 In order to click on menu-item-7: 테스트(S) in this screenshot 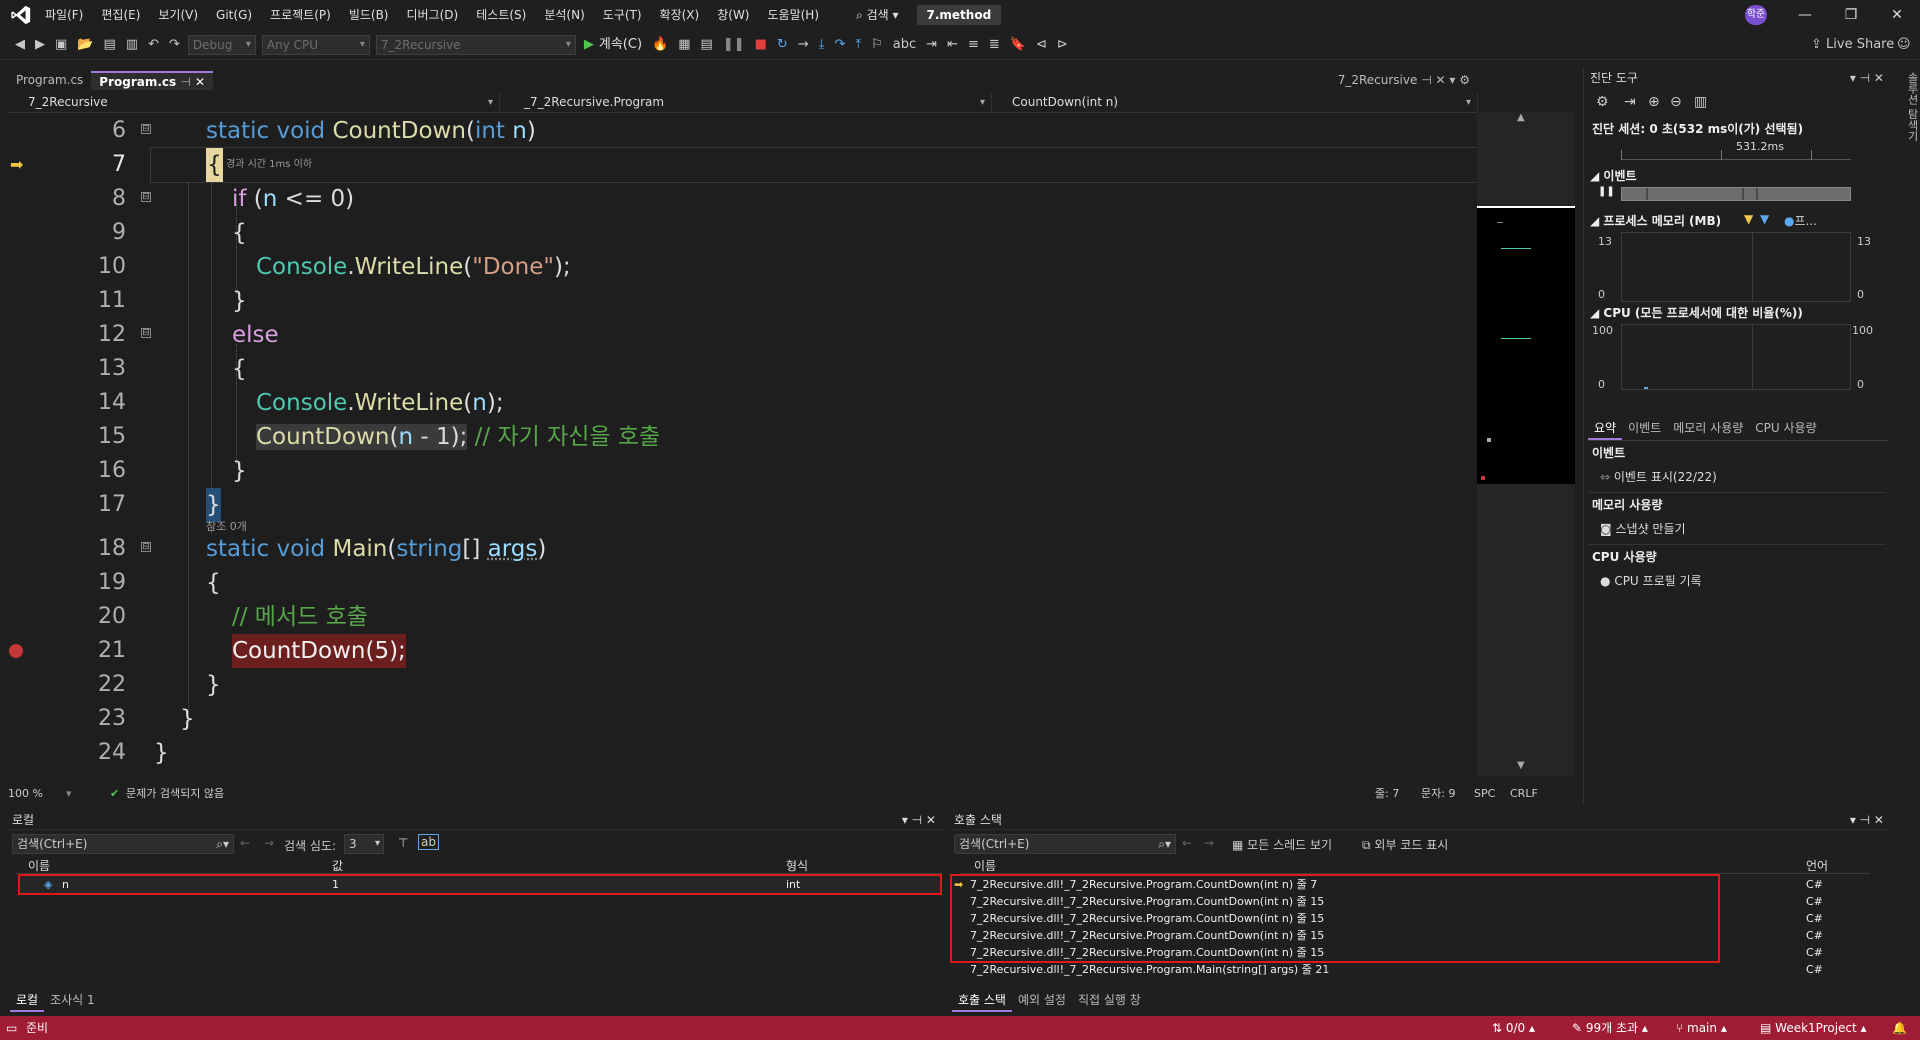, I will do `click(501, 15)`.